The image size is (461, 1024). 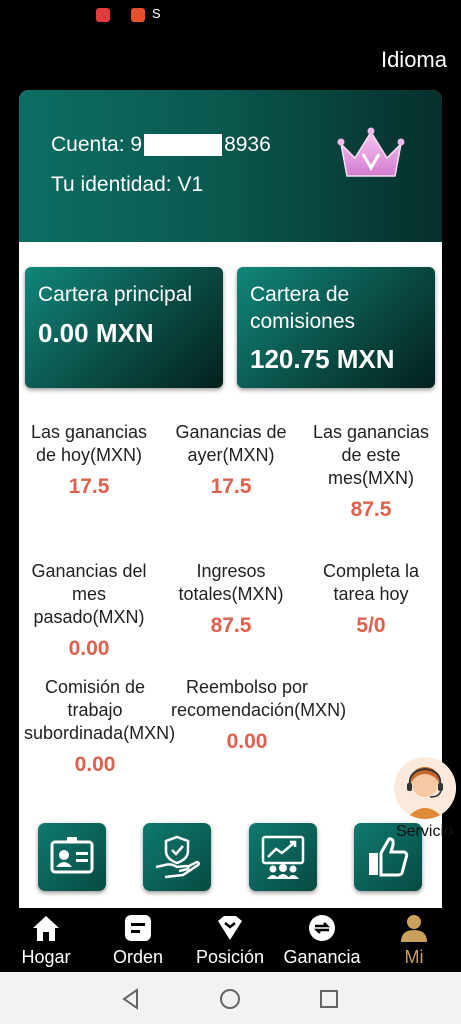 I want to click on tab-earnings: Ganancia, so click(x=322, y=940).